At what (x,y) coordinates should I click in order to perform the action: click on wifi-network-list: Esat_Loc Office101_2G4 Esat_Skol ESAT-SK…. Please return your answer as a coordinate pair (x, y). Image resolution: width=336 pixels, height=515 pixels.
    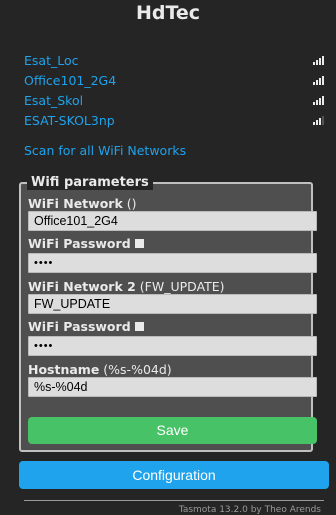
    Looking at the image, I should click on (174, 90).